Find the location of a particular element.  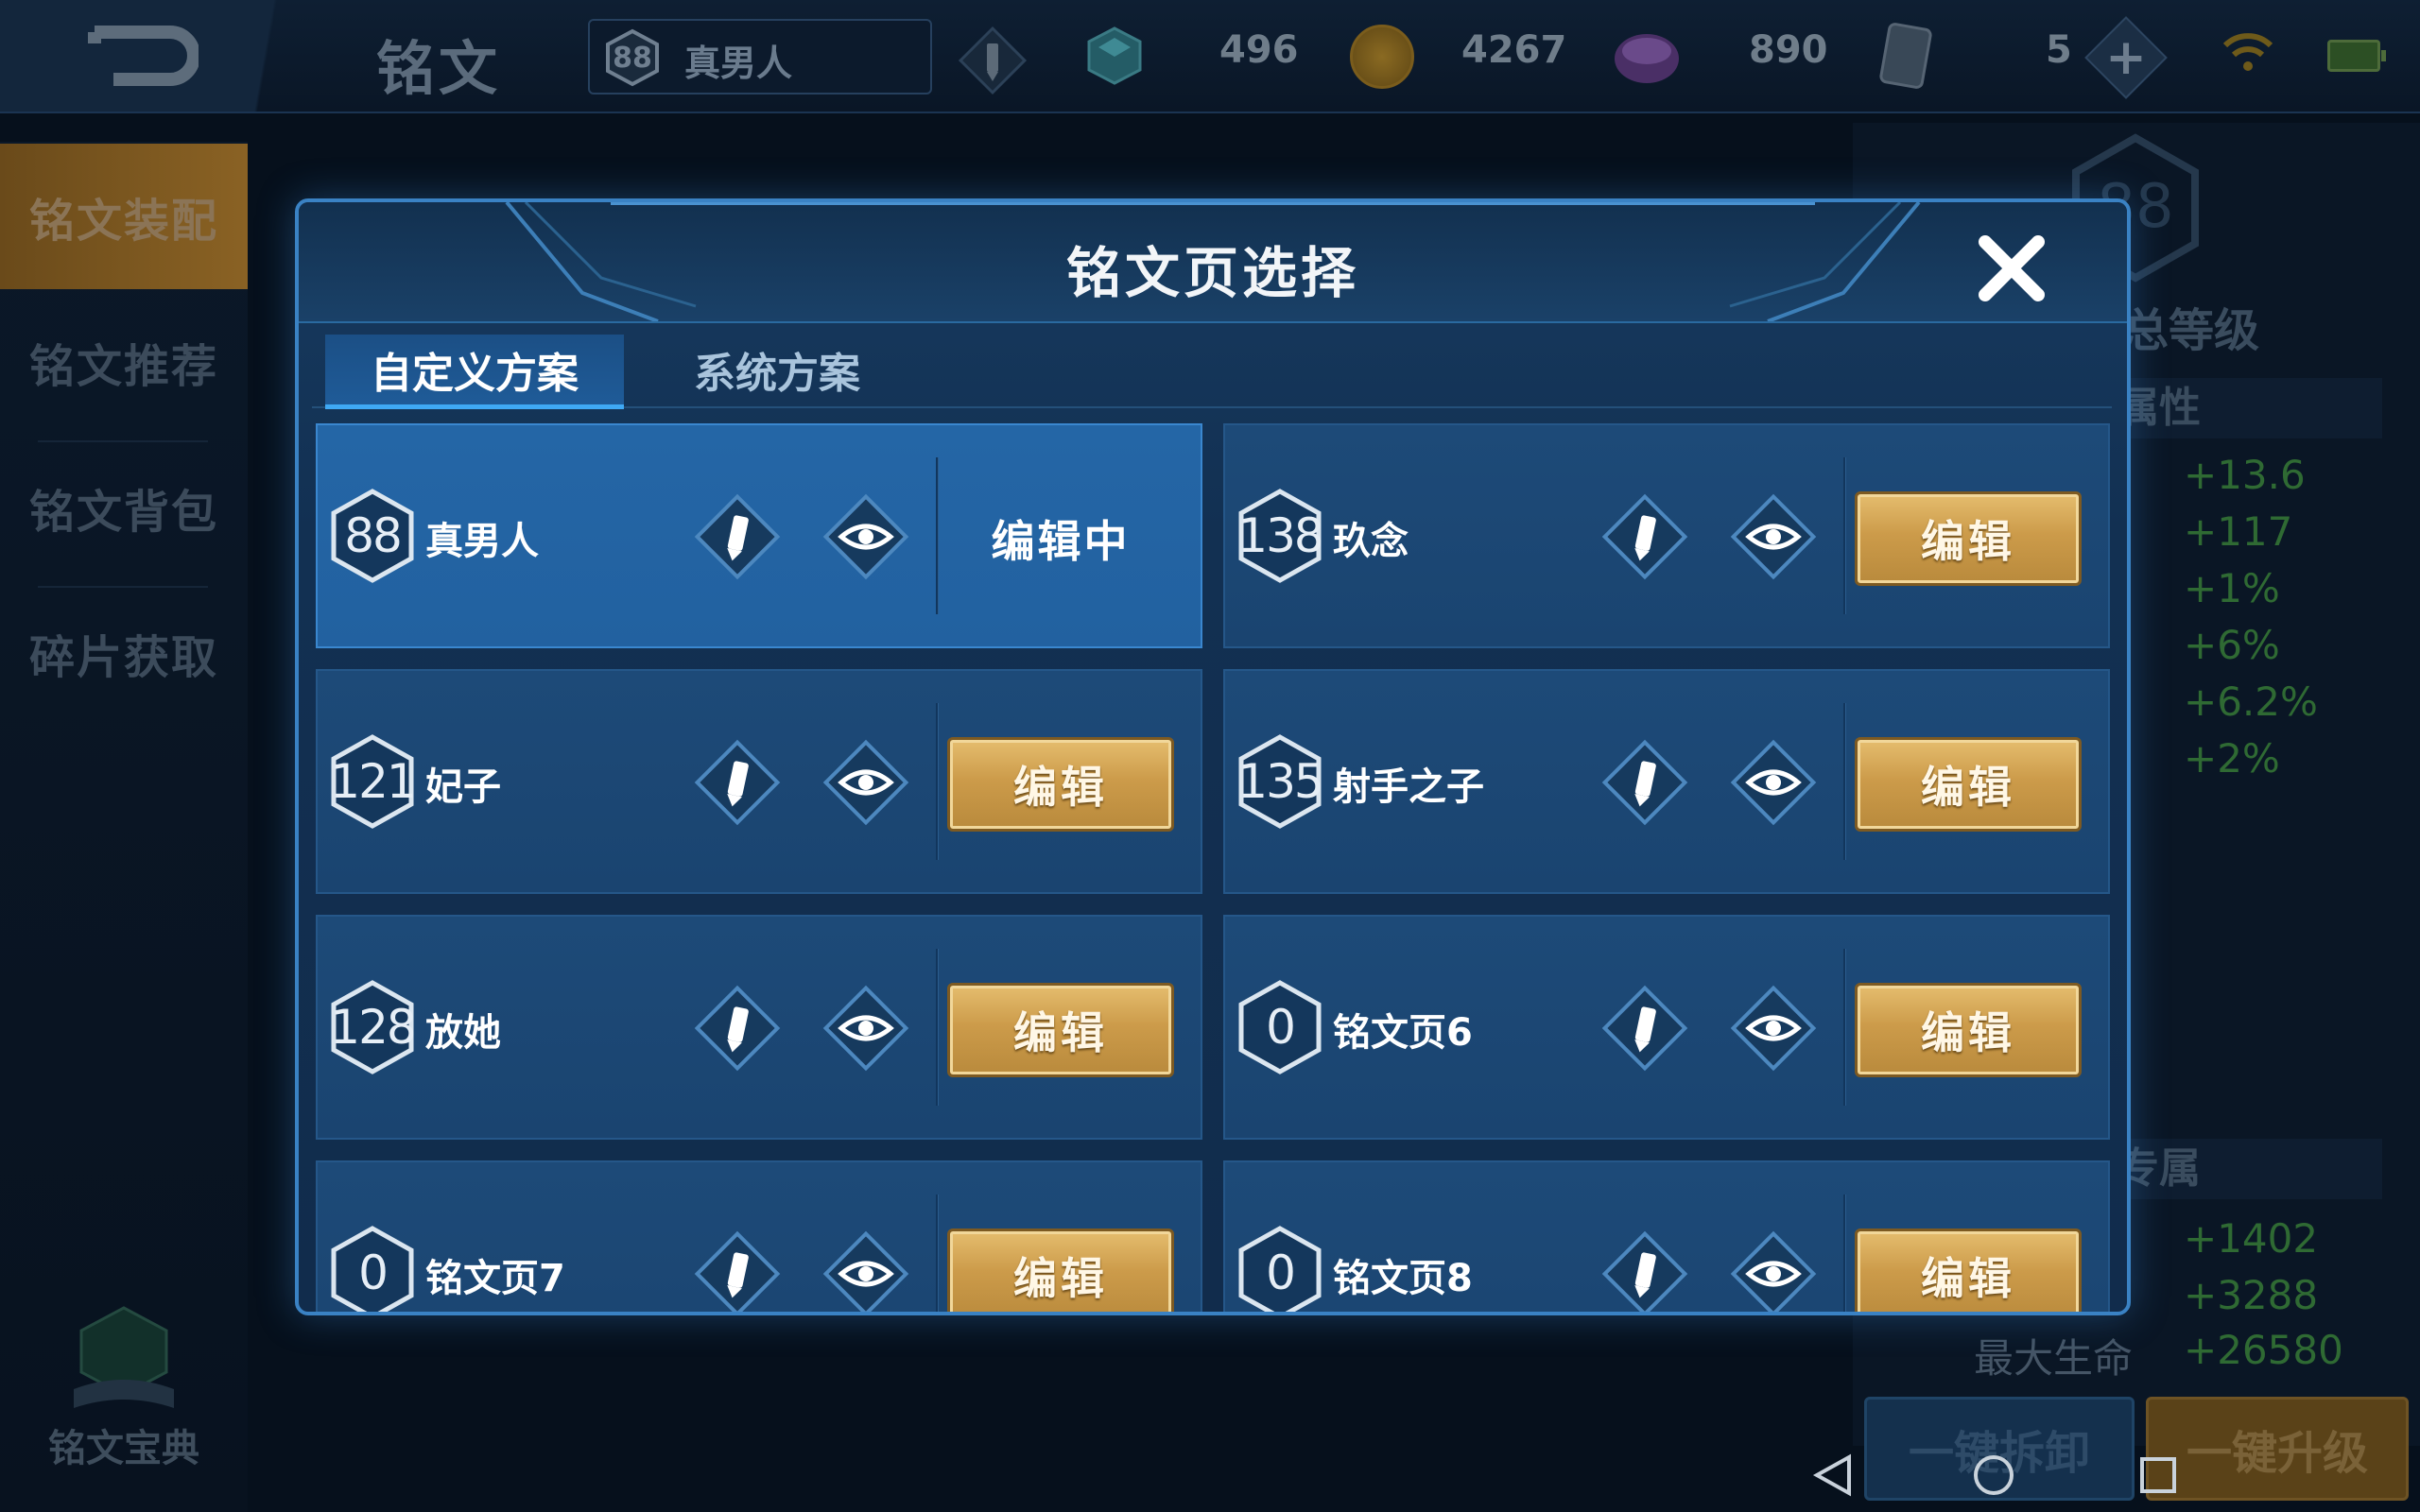

tab-system-scheme: 系统方案 is located at coordinates (777, 369).